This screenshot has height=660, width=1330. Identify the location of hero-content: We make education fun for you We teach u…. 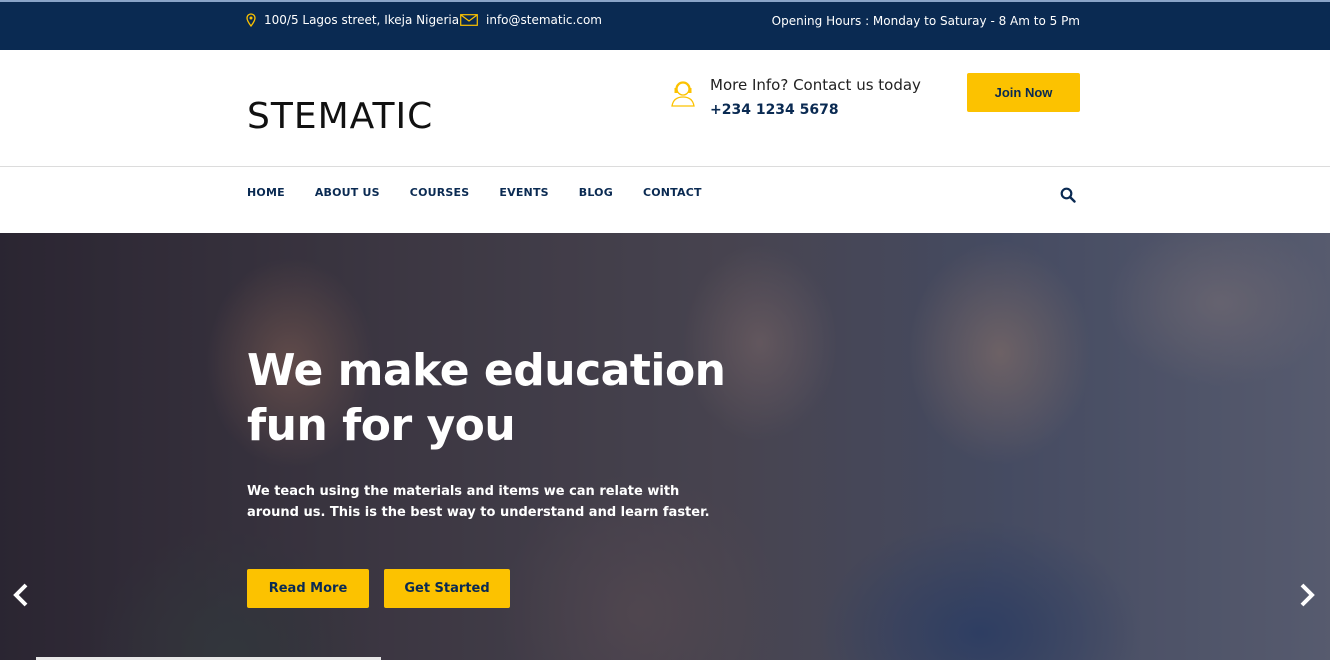
(507, 433).